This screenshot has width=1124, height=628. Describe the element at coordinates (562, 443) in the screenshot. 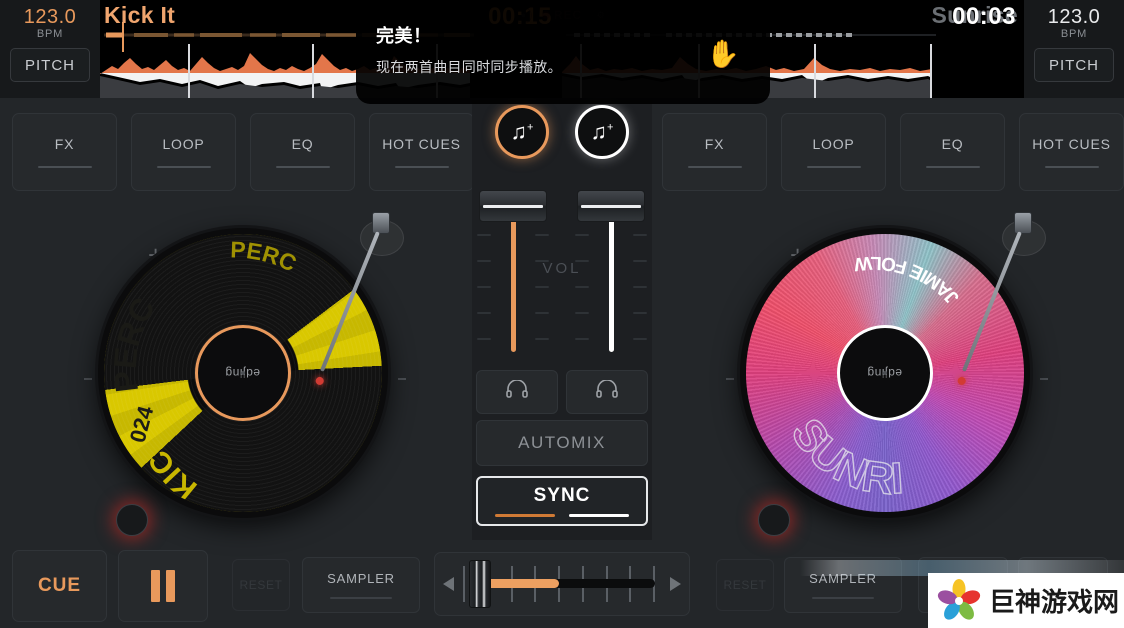

I see `automix-button: AUTOMIX` at that location.